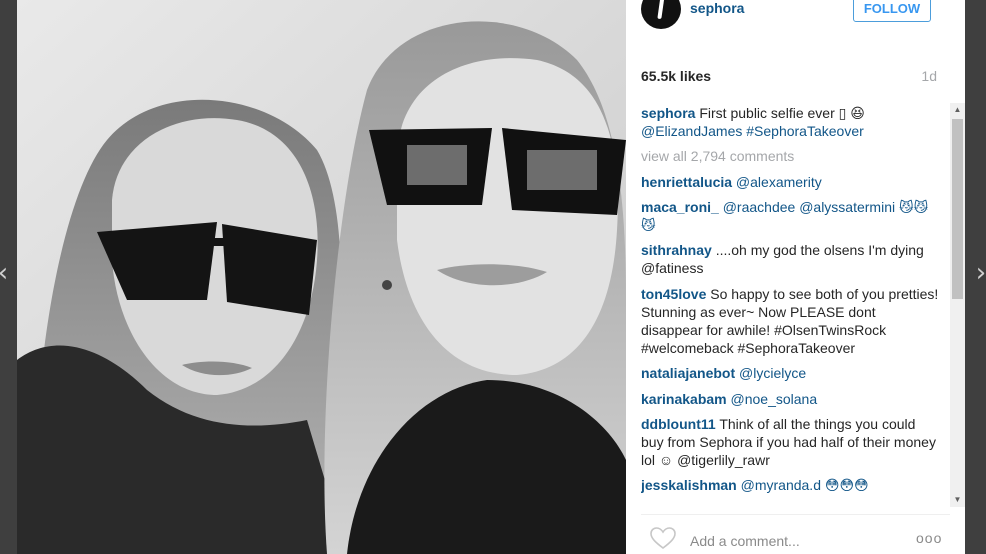  I want to click on comment-item: jesskalishman @myranda.d 😳😳😳, so click(791, 485).